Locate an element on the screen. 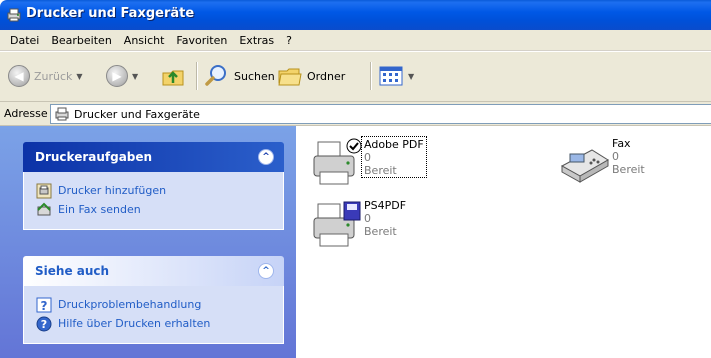 The width and height of the screenshot is (711, 358). menu-view: Ansicht is located at coordinates (144, 40).